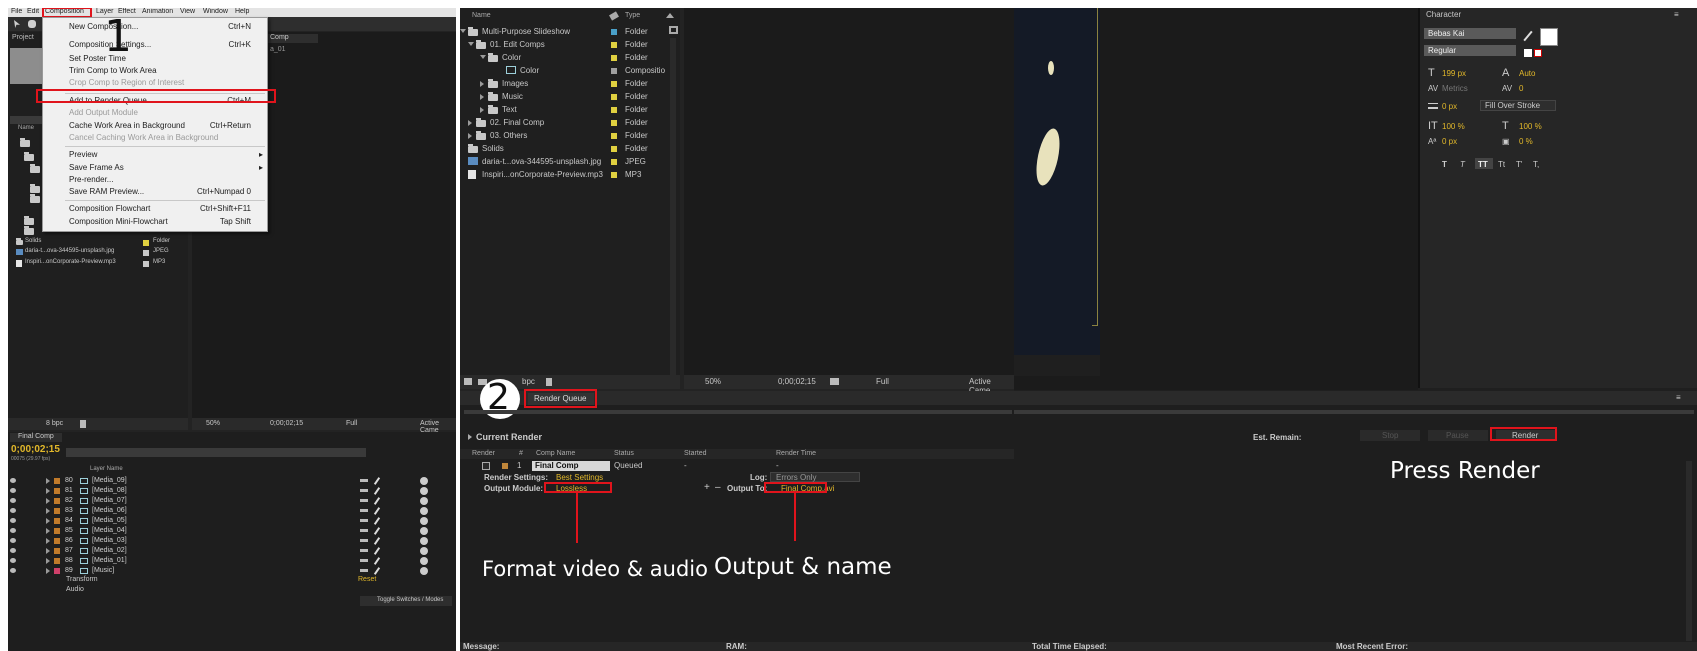  What do you see at coordinates (13, 570) in the screenshot?
I see `speaker-icon` at bounding box center [13, 570].